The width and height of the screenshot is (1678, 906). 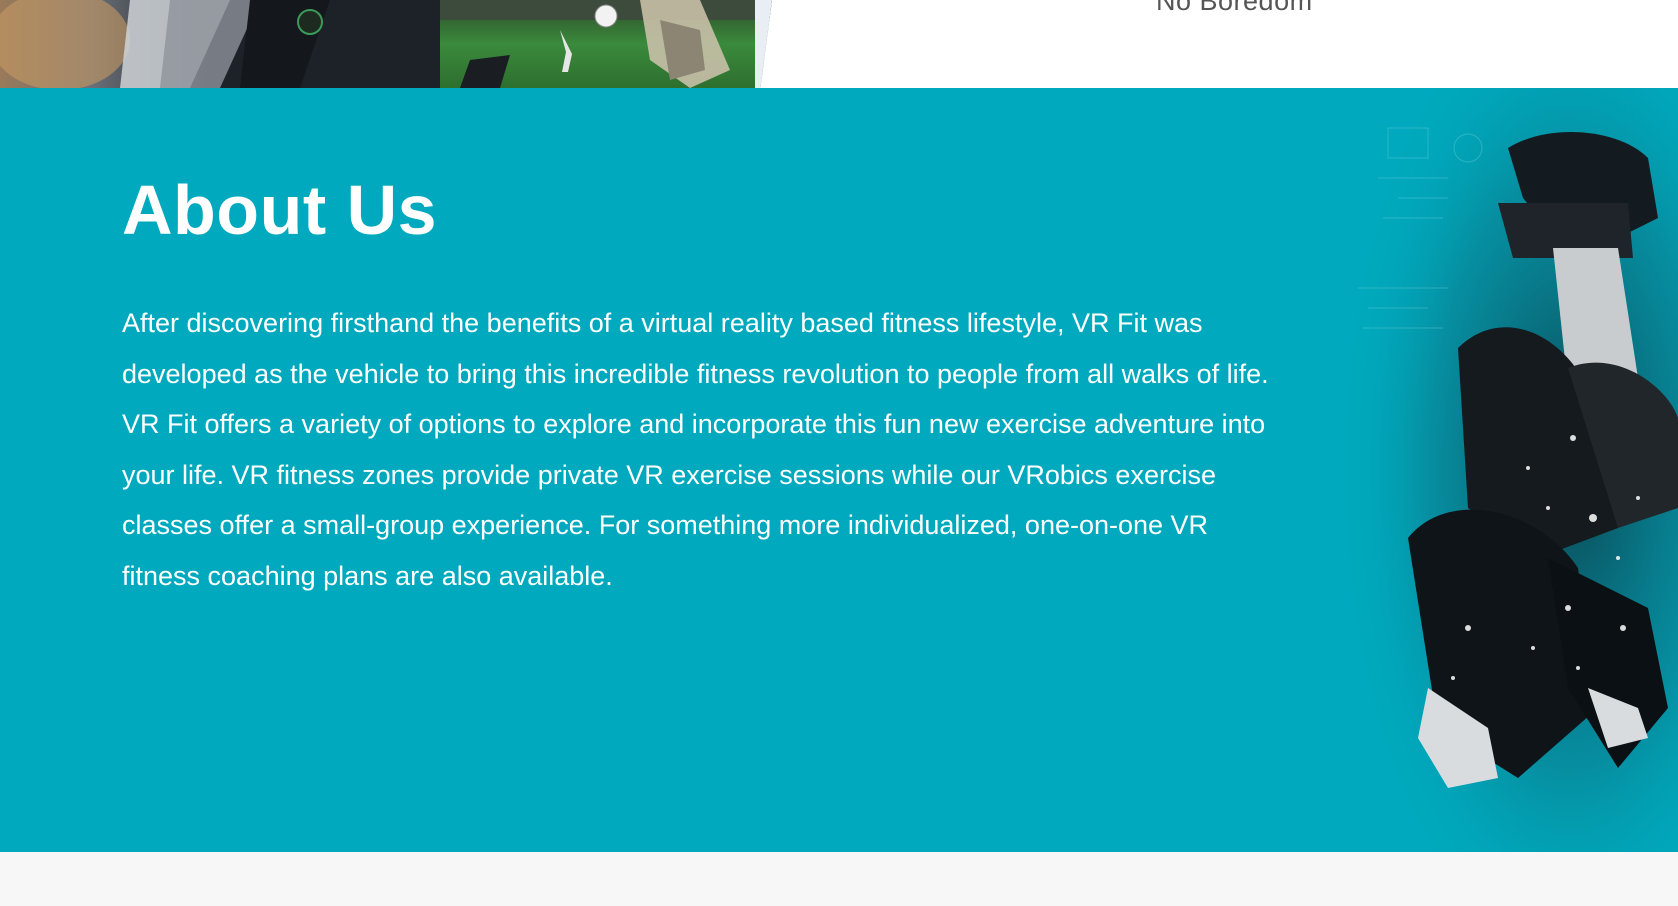 I want to click on vr-soccer-banner-image, so click(x=386, y=44).